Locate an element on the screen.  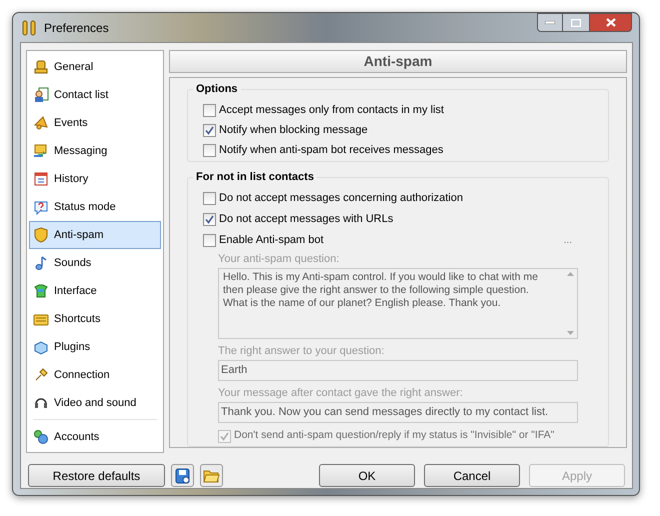
minimize-icon is located at coordinates (550, 22).